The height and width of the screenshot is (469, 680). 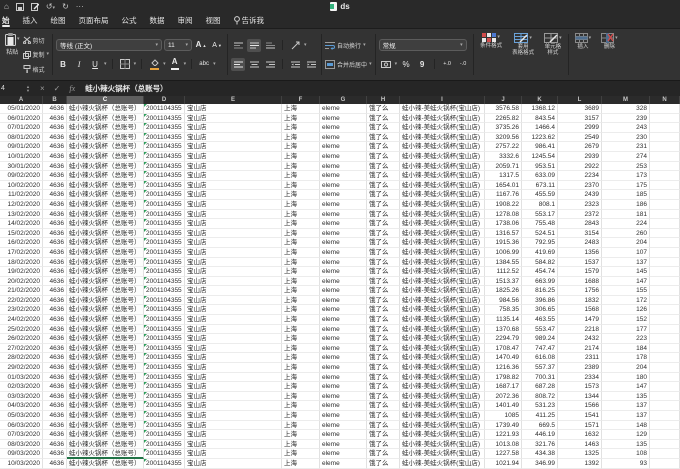 I want to click on cell: 1167.76, so click(x=503, y=195).